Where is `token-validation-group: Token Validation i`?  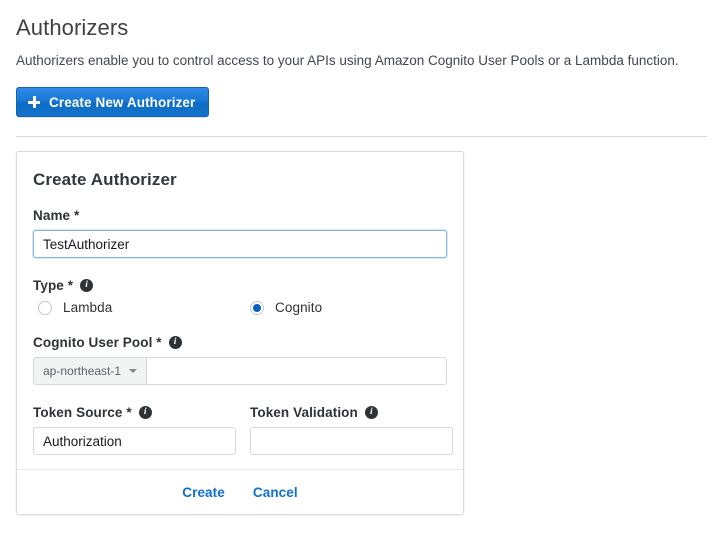
token-validation-group: Token Validation i is located at coordinates (351, 430).